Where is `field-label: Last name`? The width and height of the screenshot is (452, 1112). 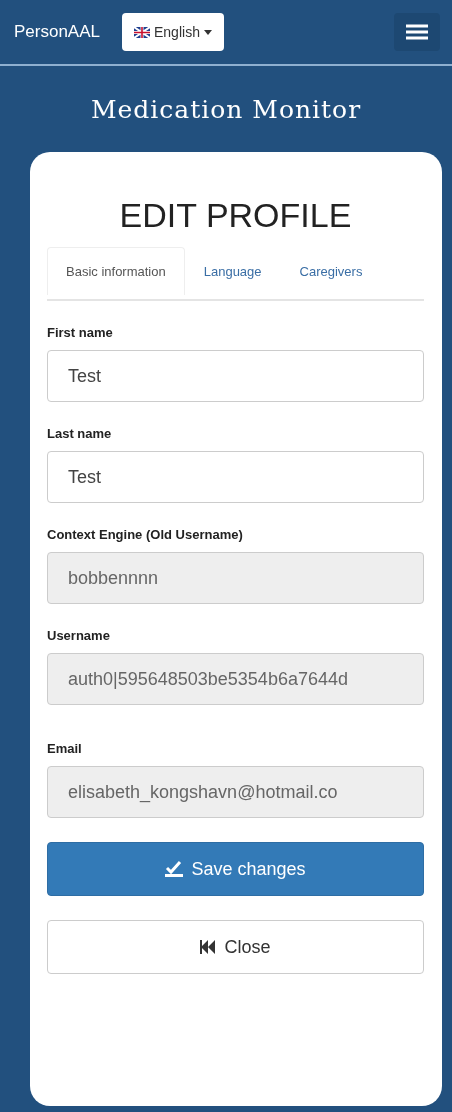
field-label: Last name is located at coordinates (80, 433).